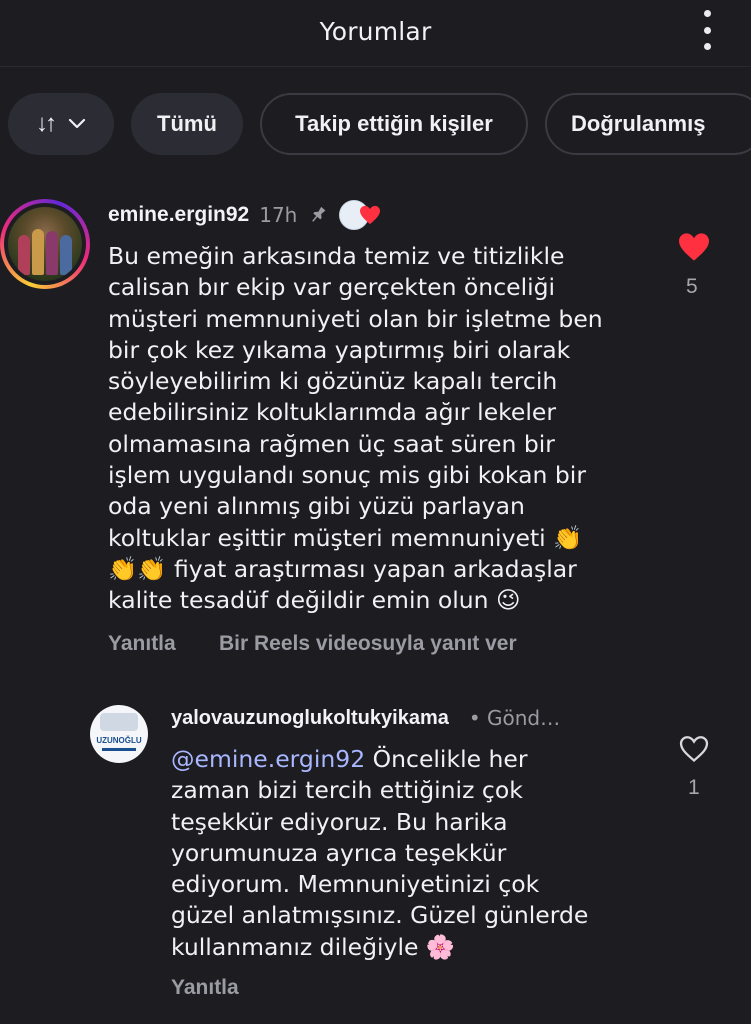  I want to click on page-title: Yorumlar, so click(375, 31).